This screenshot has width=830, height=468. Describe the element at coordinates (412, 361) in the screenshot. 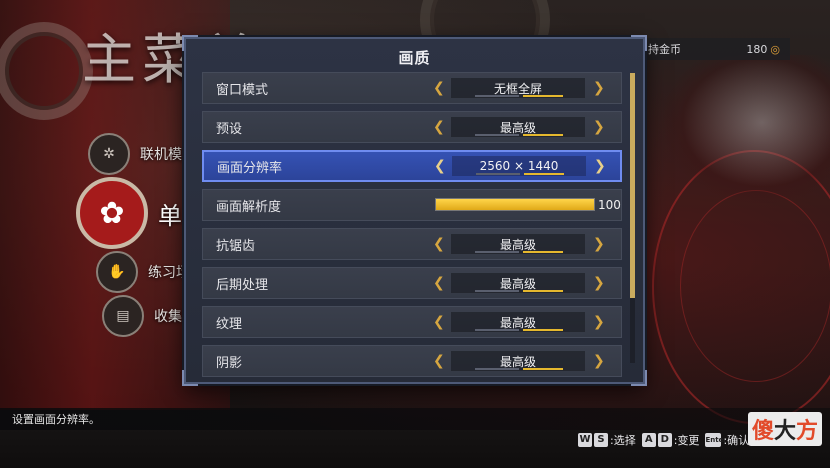

I see `setting-row: 阴影 ❮ 最高级 ❯` at that location.